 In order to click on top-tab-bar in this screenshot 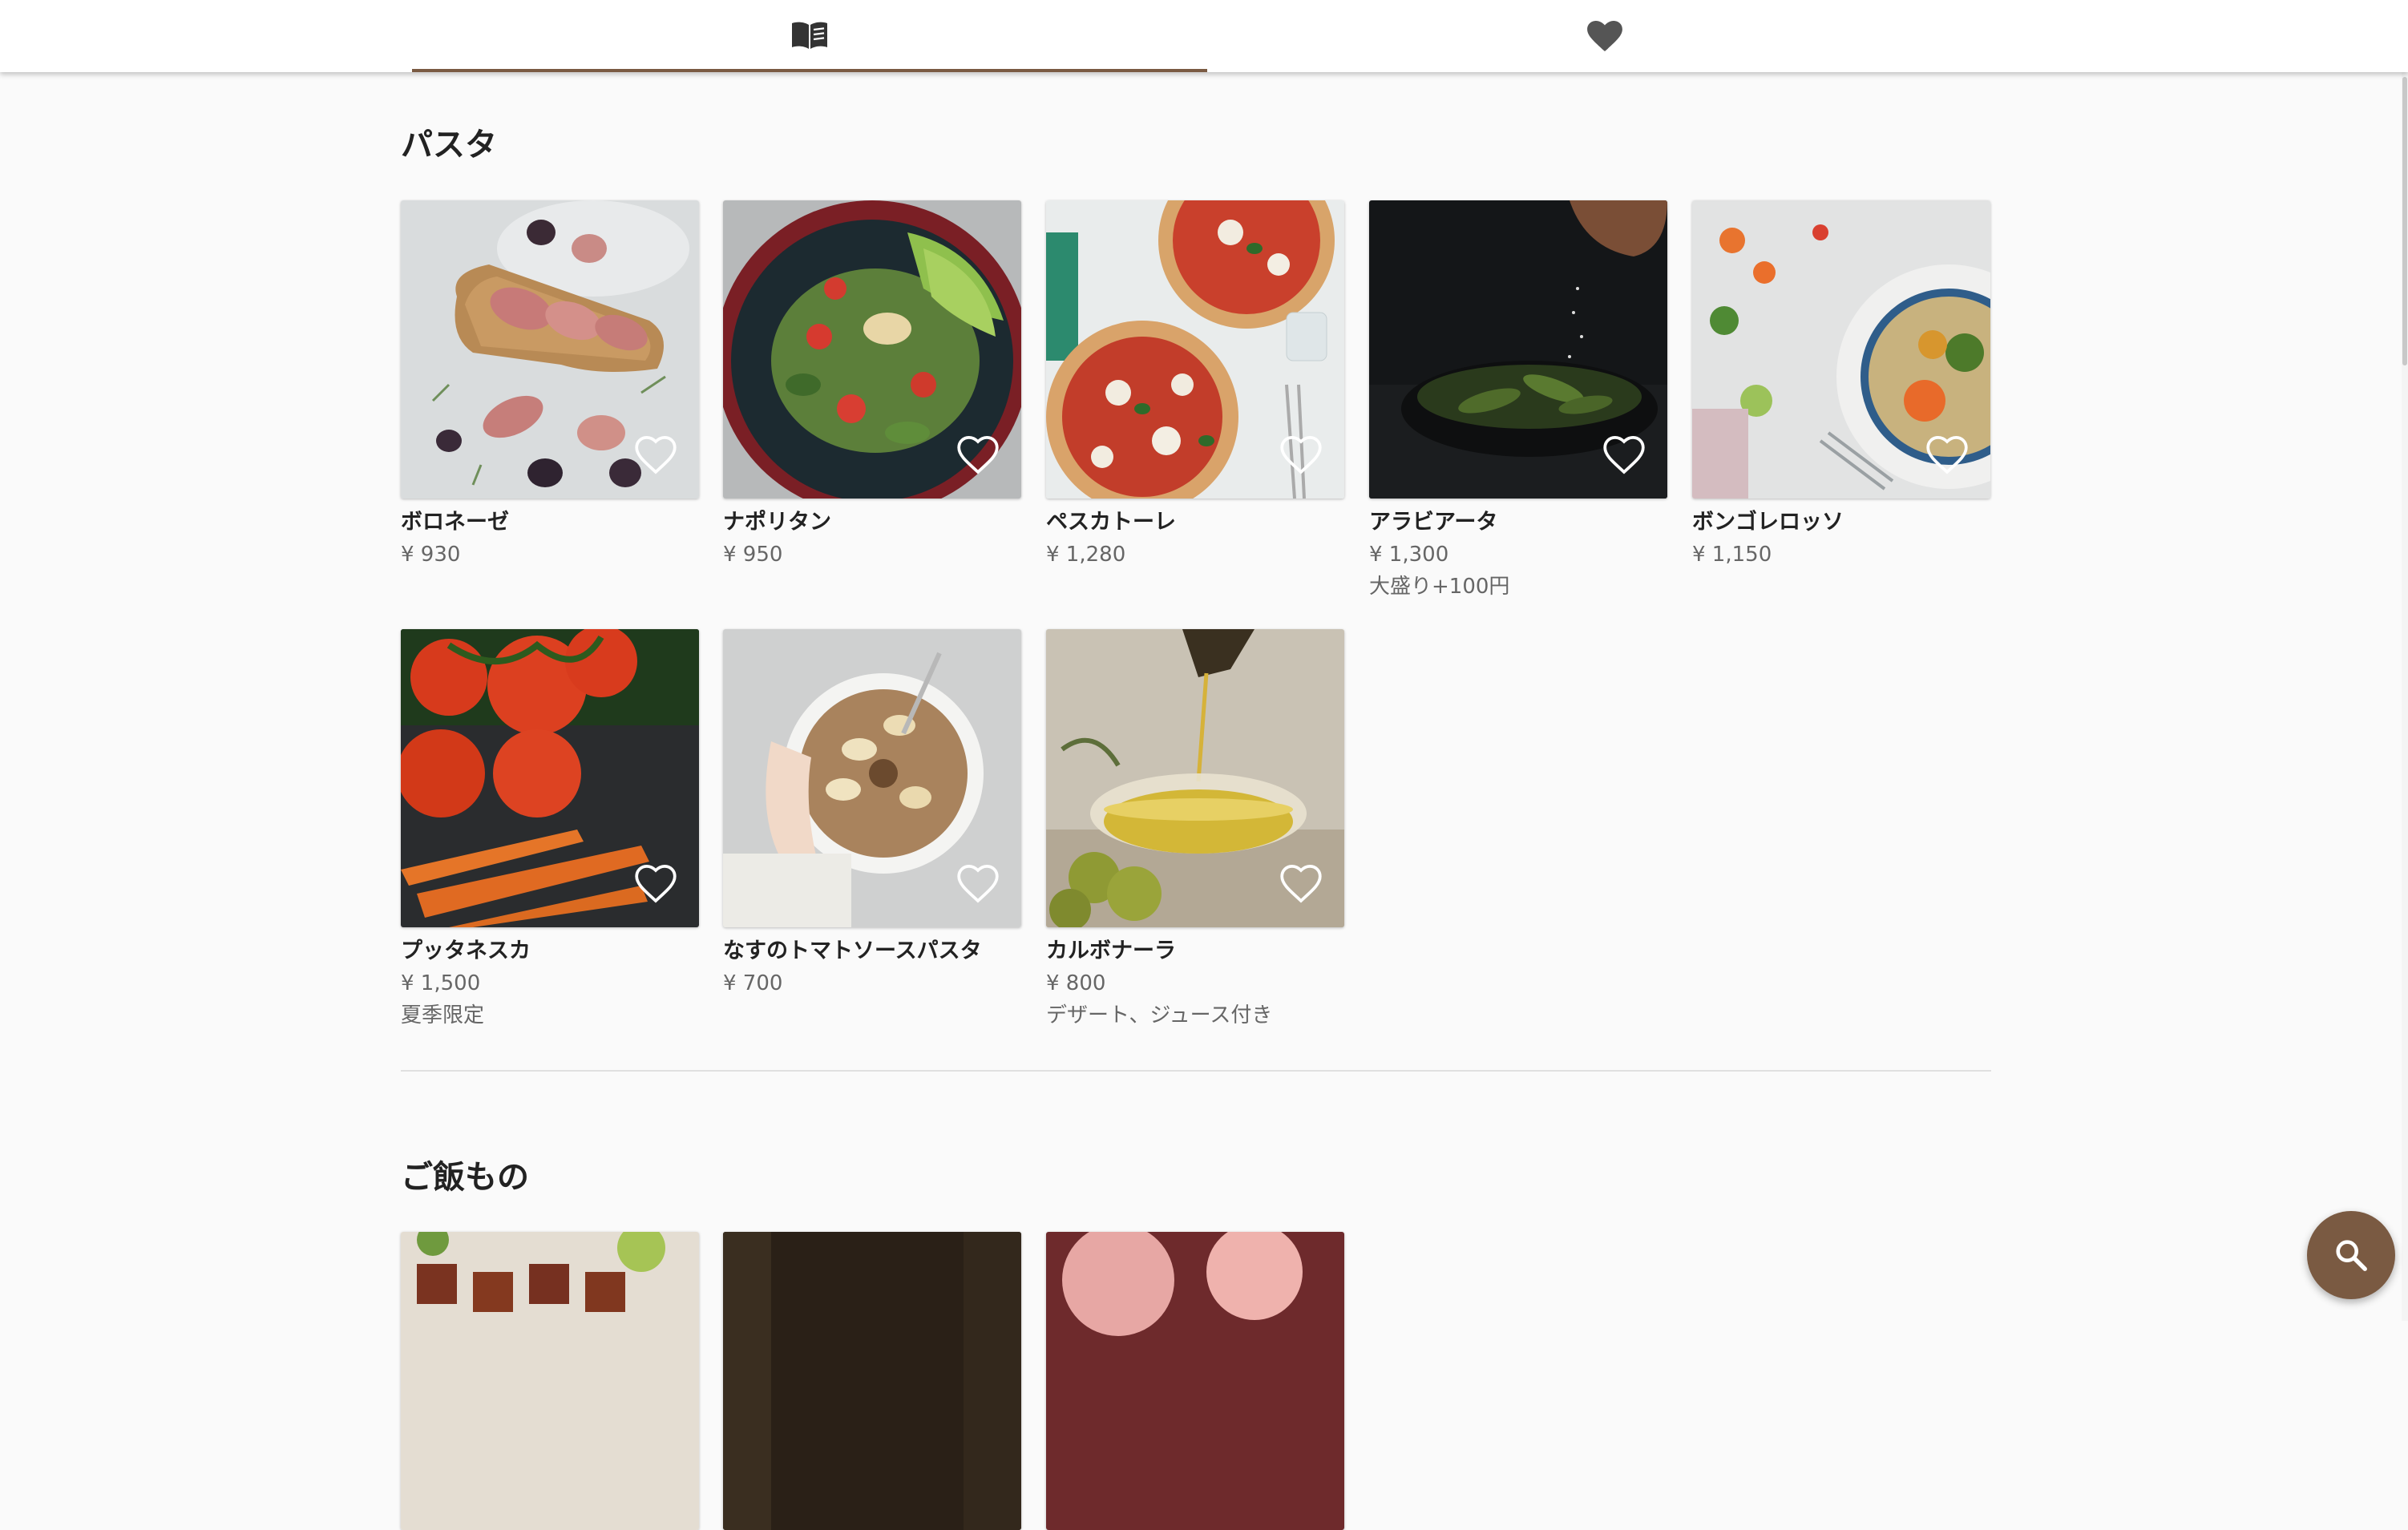, I will do `click(1204, 36)`.